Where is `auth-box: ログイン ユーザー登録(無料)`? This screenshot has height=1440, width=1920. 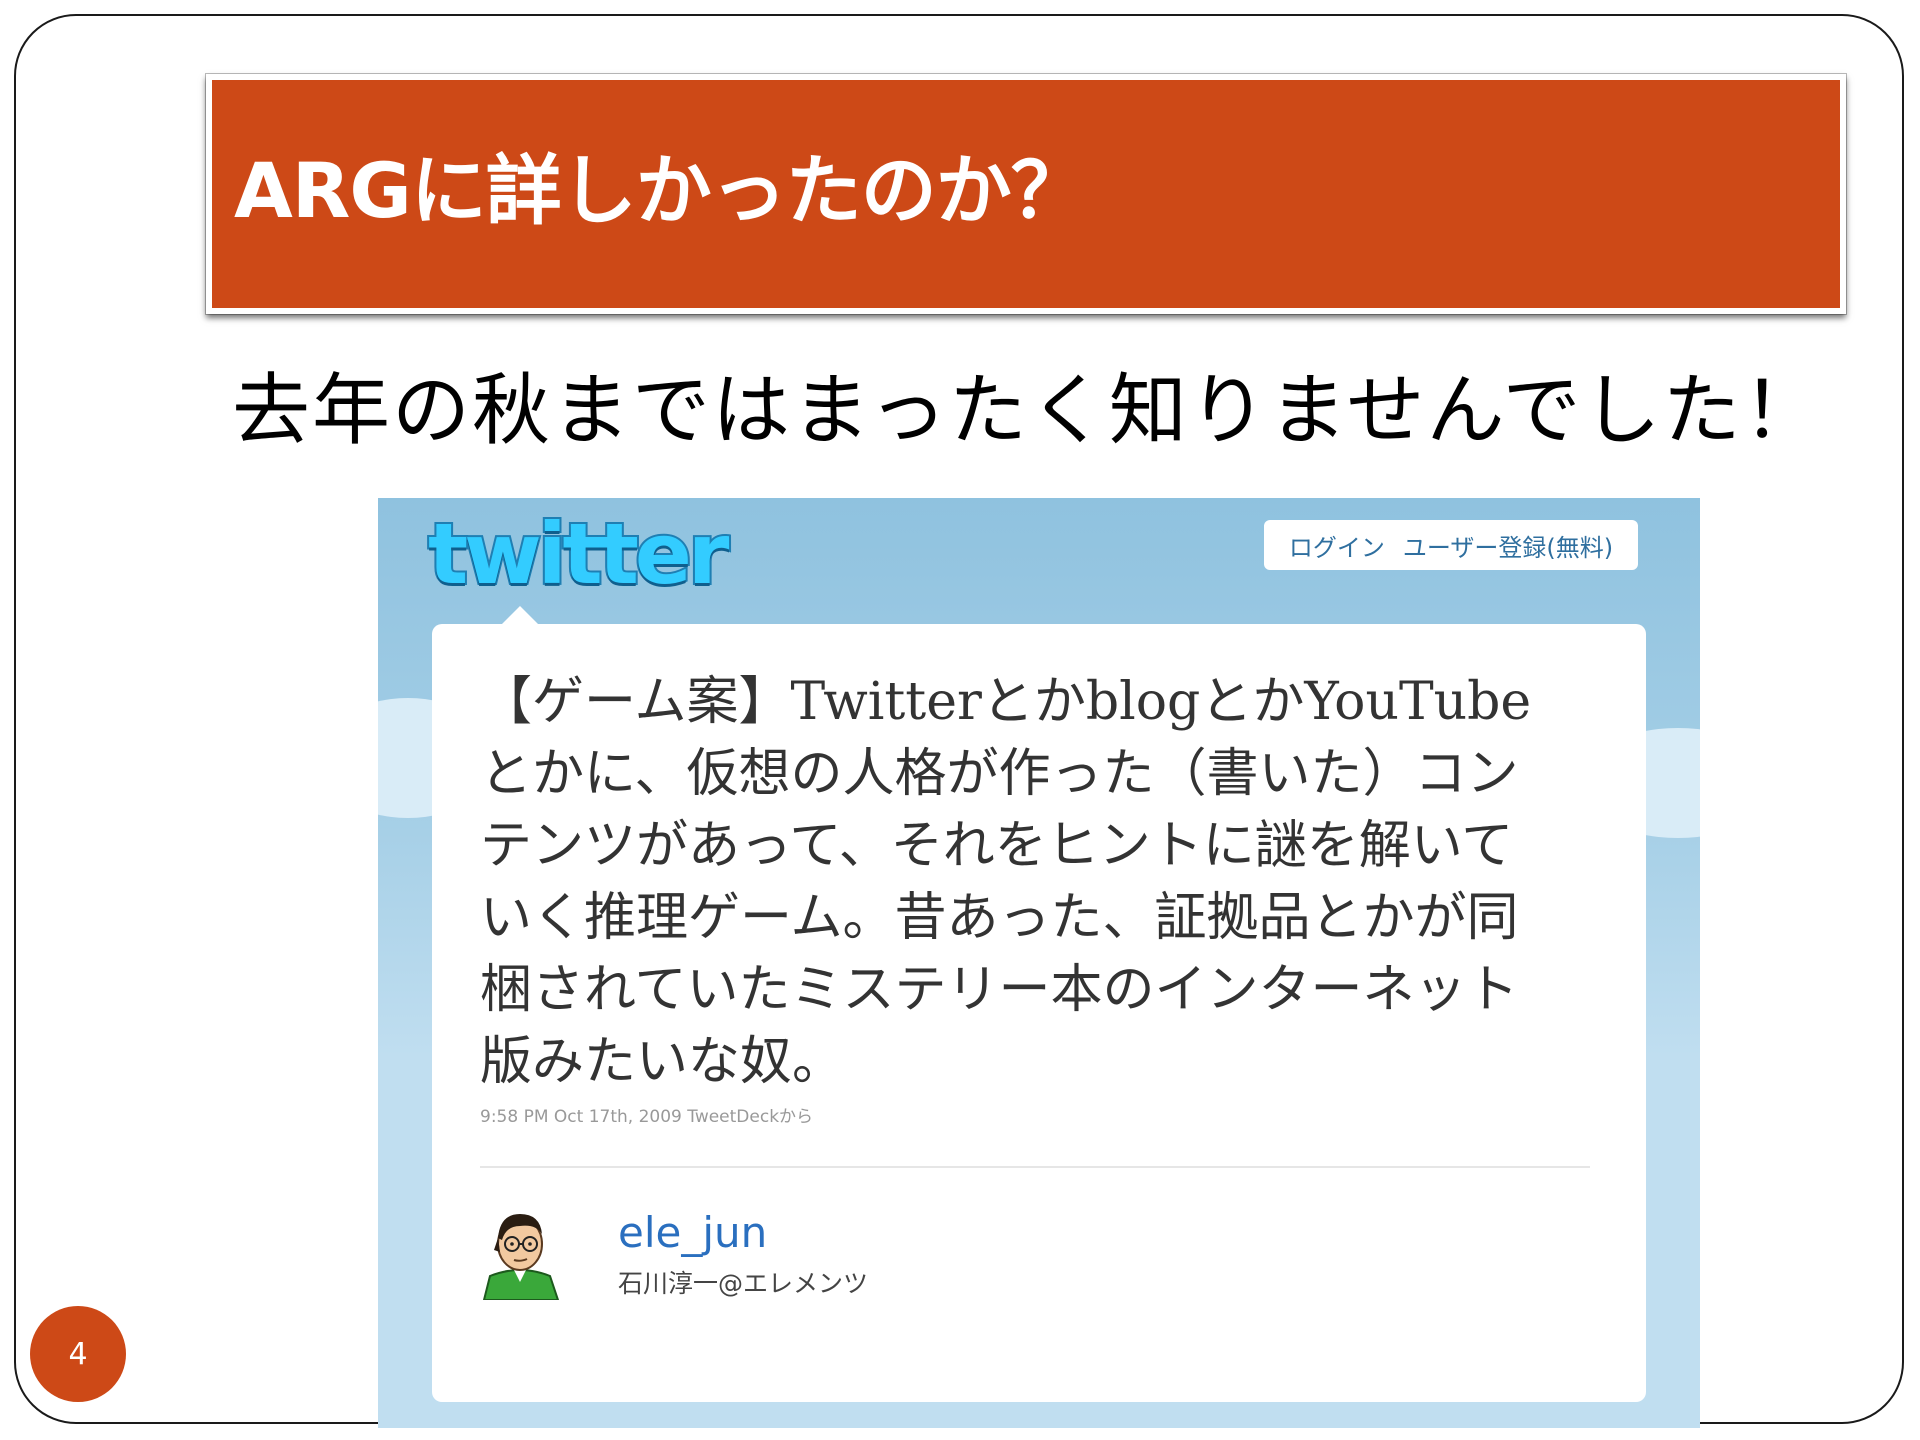 auth-box: ログイン ユーザー登録(無料) is located at coordinates (1451, 545).